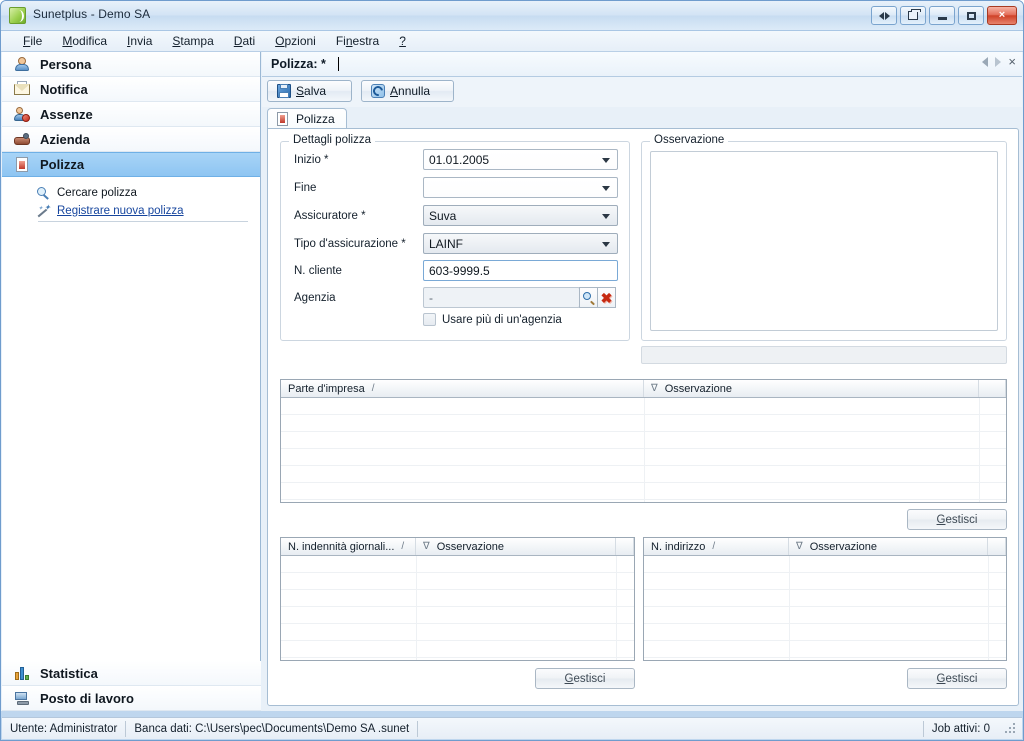 Image resolution: width=1024 pixels, height=741 pixels. I want to click on resize-grip-icon, so click(1011, 729).